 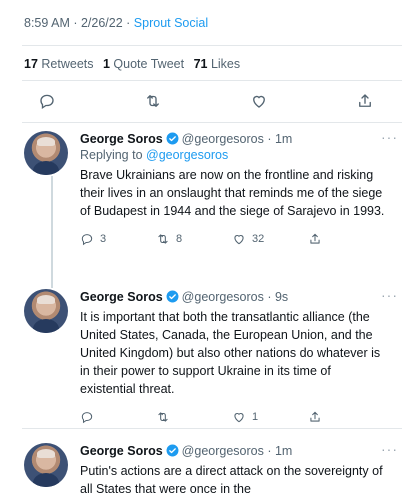 I want to click on tweet-timestamp-line: 8:59 AM · 2/26/22 · Sprout Social, so click(x=116, y=23).